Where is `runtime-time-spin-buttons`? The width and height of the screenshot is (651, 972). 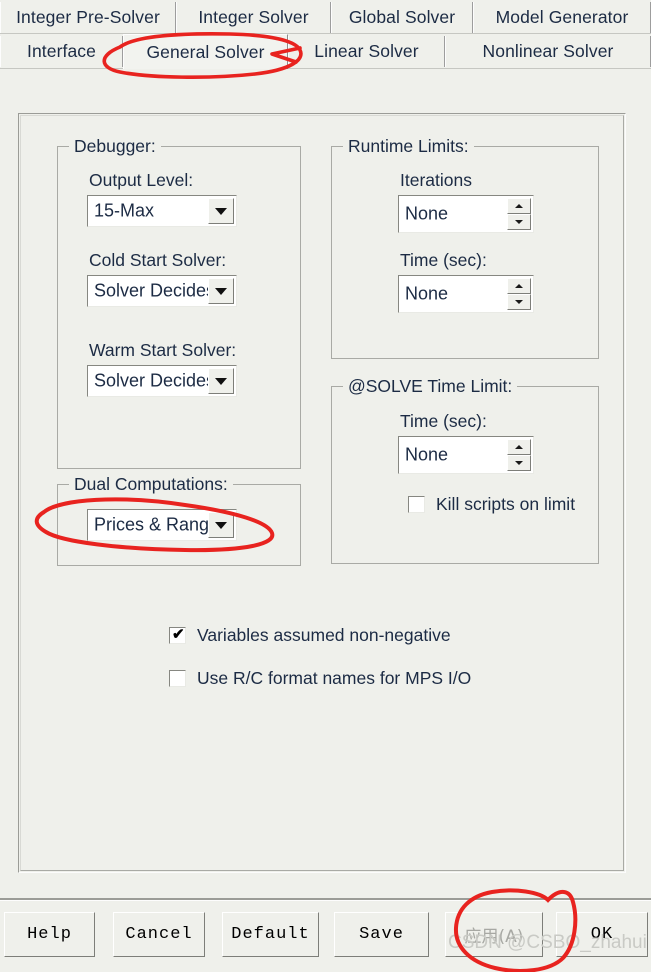
runtime-time-spin-buttons is located at coordinates (519, 294).